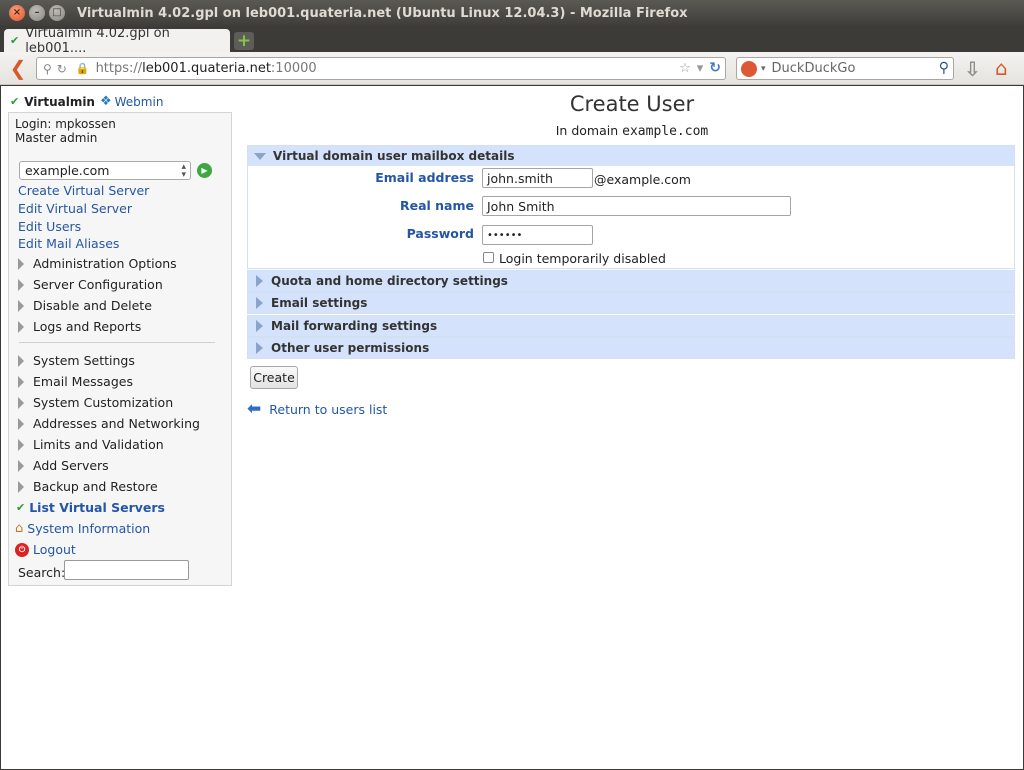 The image size is (1024, 770). I want to click on category-email-messages: Email Messages, so click(75, 381).